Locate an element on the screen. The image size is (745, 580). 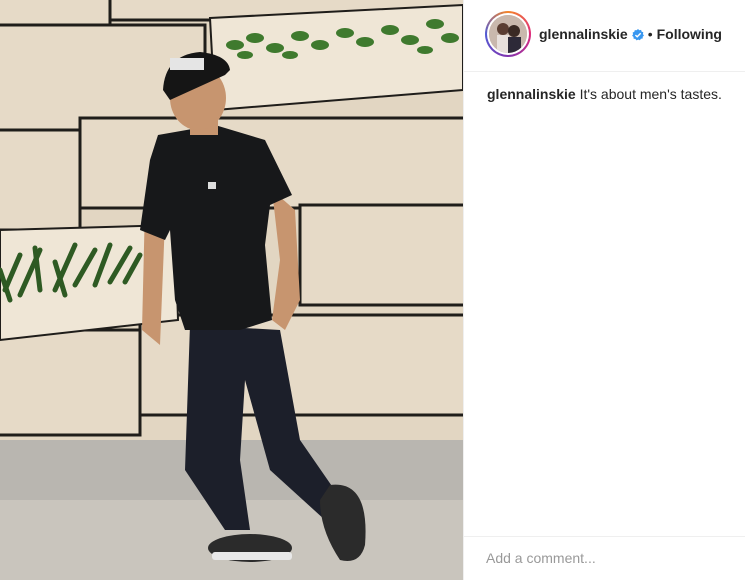
post-caption: glennalinskie It's about men's tastes. is located at coordinates (604, 94).